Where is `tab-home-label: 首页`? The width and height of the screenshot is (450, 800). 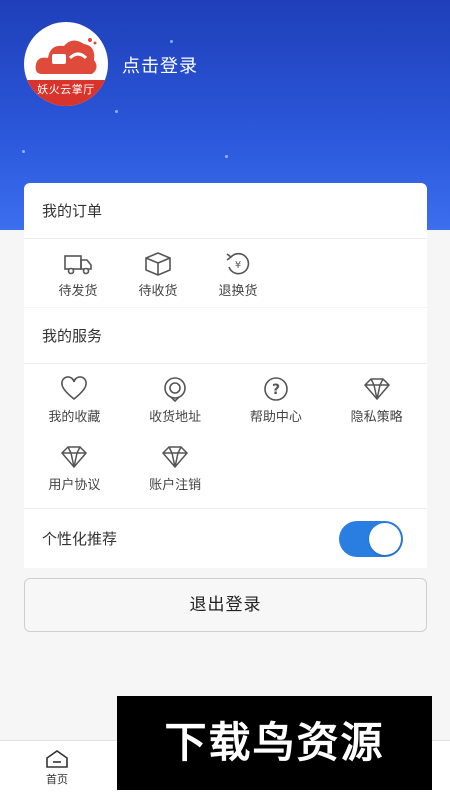 tab-home-label: 首页 is located at coordinates (57, 779).